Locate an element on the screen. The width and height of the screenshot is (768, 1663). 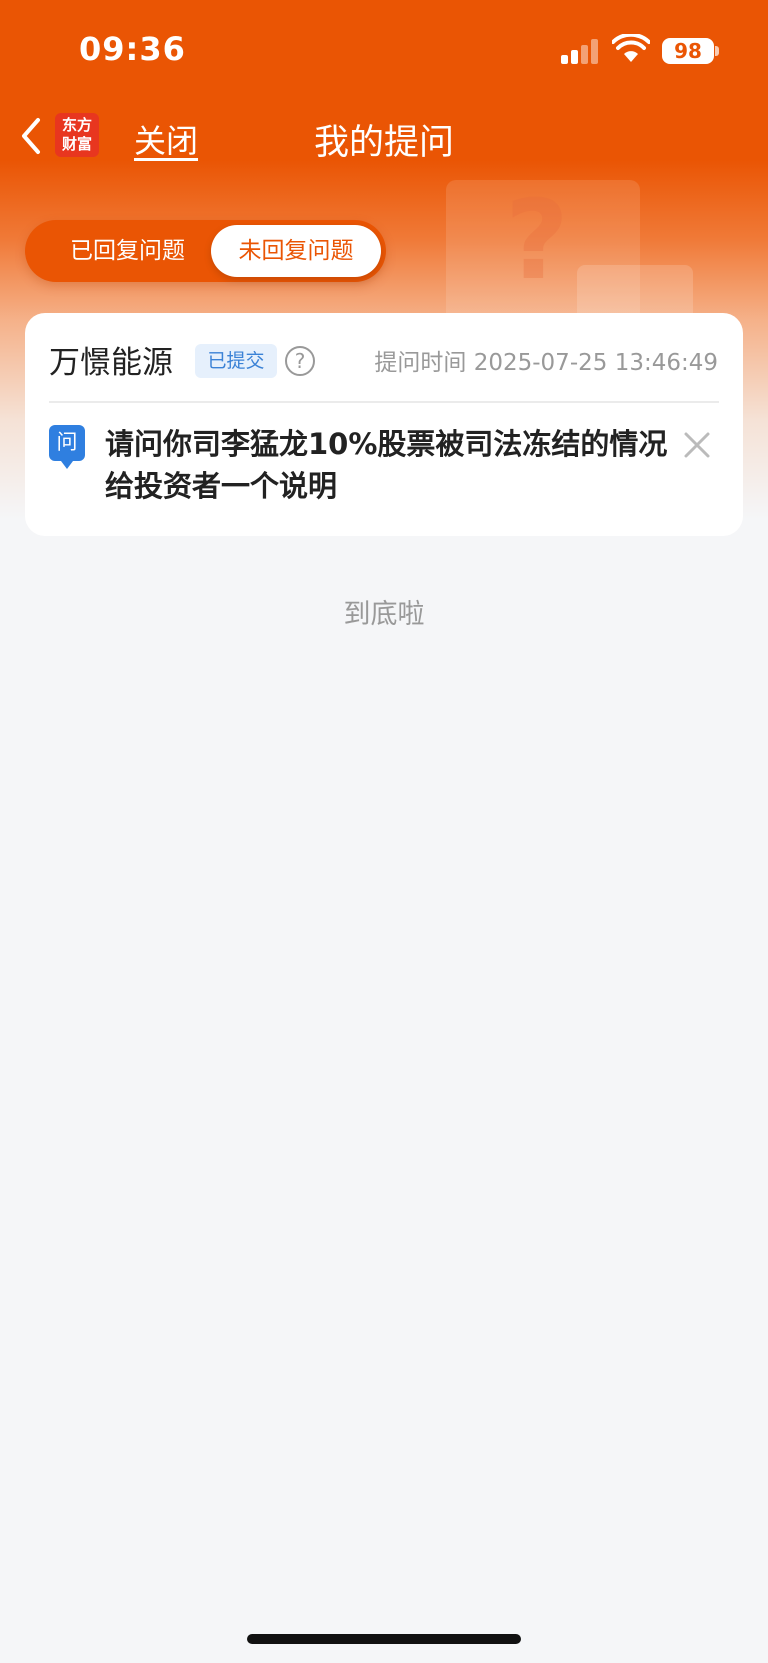
battery-tip is located at coordinates (717, 51).